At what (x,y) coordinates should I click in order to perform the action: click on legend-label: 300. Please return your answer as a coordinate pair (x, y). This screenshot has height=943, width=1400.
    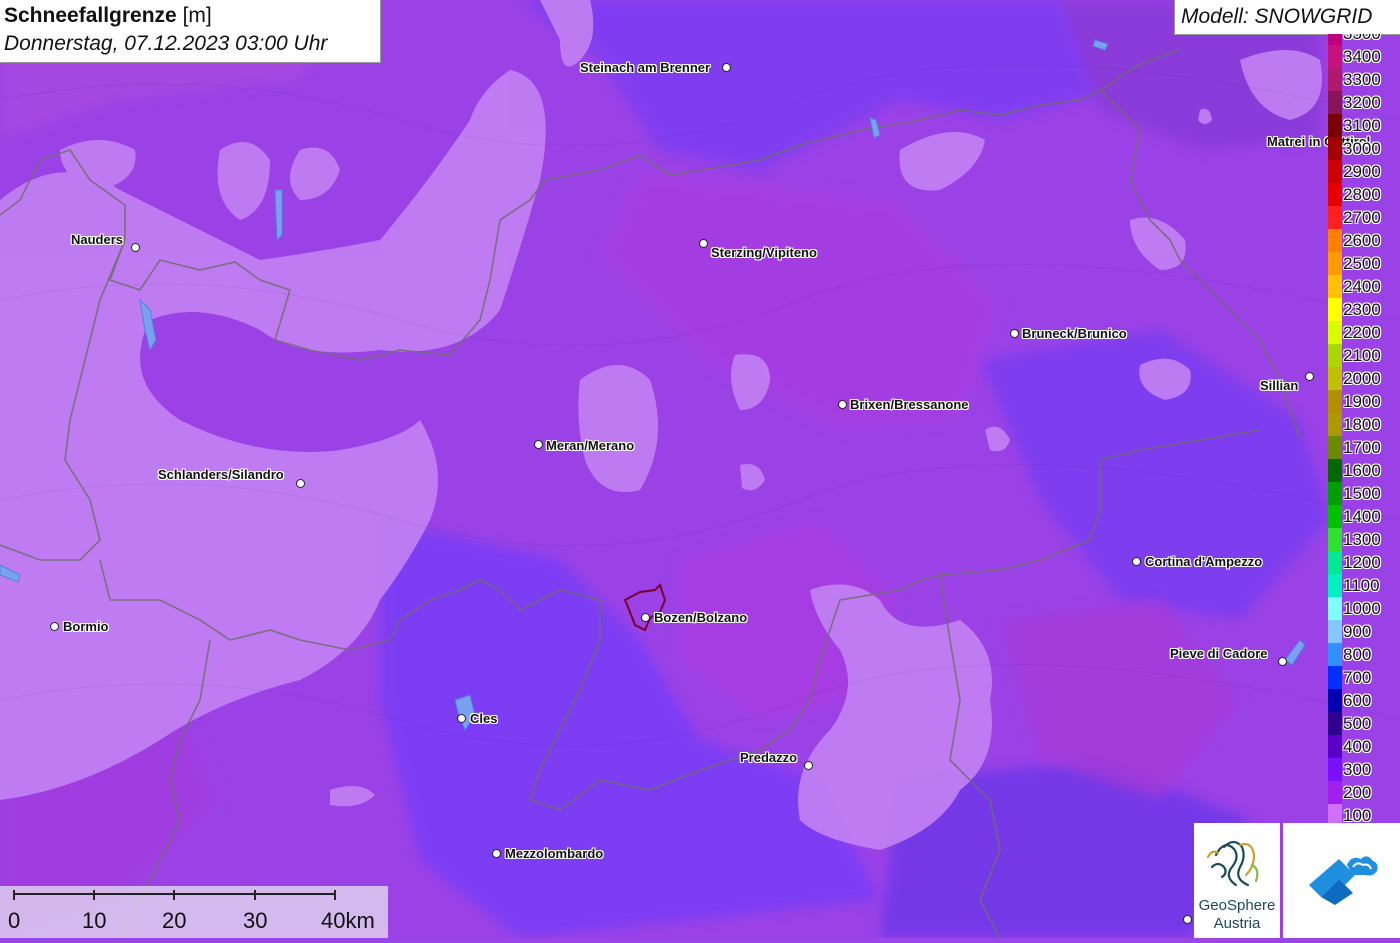
    Looking at the image, I should click on (1357, 769).